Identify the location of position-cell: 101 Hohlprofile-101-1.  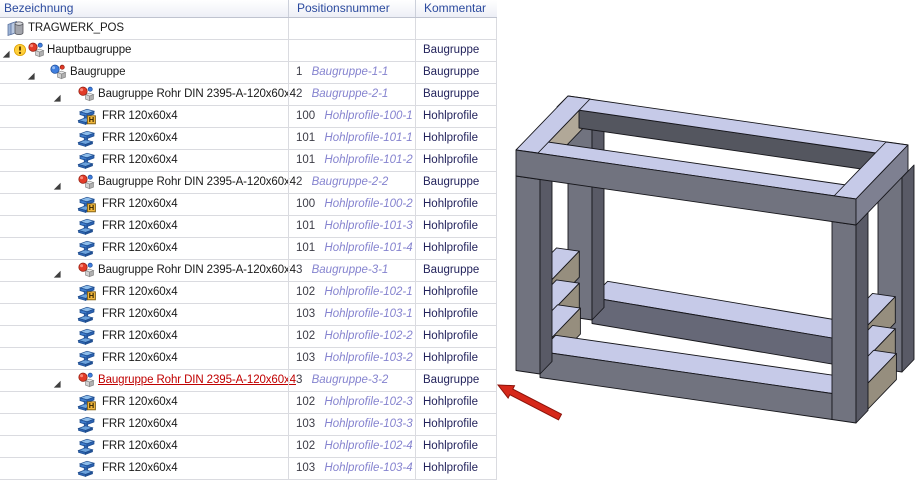
(351, 138).